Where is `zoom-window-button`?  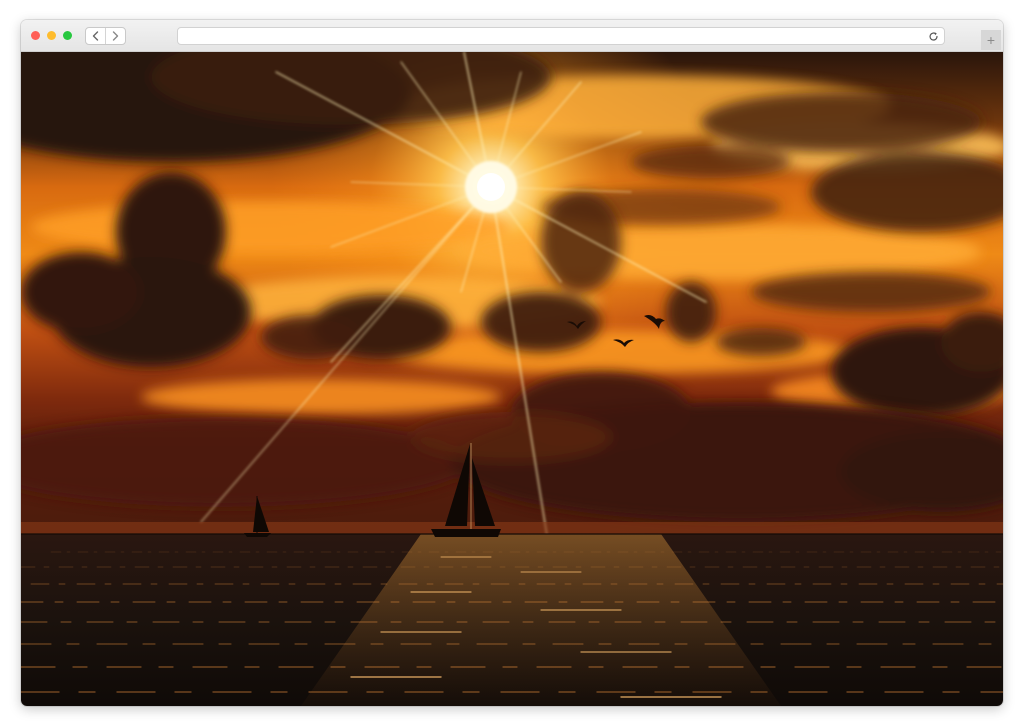
zoom-window-button is located at coordinates (67, 35).